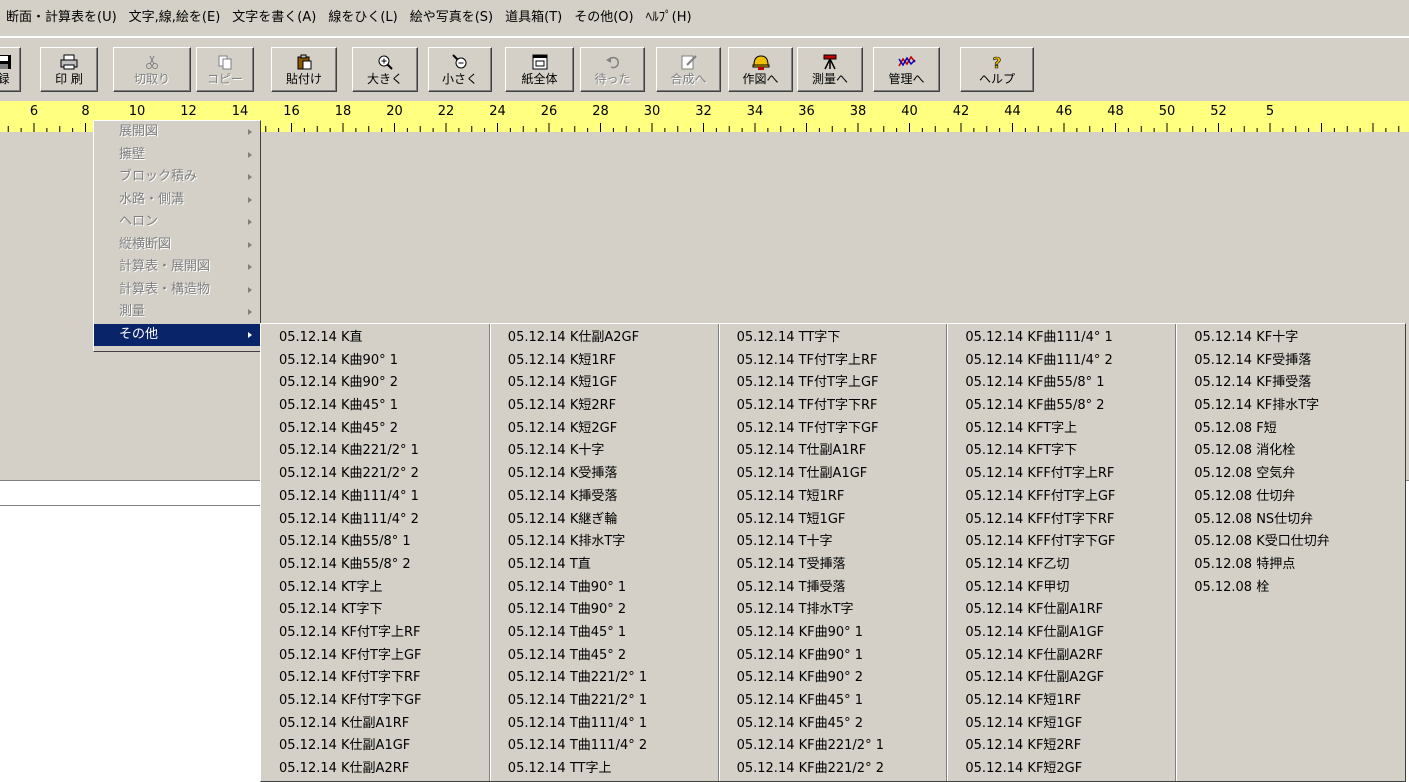  What do you see at coordinates (833, 610) in the screenshot?
I see `submenu-item: 05.12.14 T排水T字` at bounding box center [833, 610].